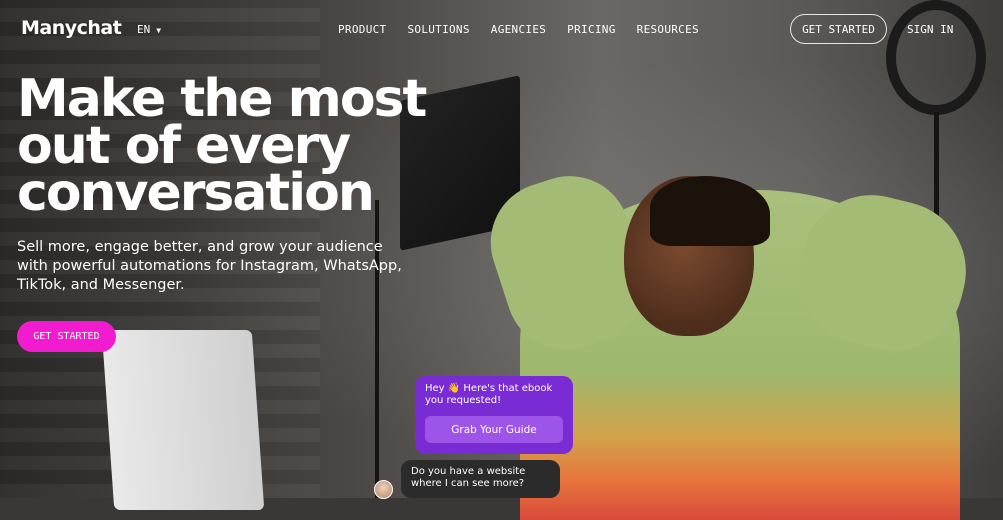 The image size is (1003, 520). What do you see at coordinates (489, 394) in the screenshot?
I see `bot-message: Hey 👋 Here's that ebook you requested!` at bounding box center [489, 394].